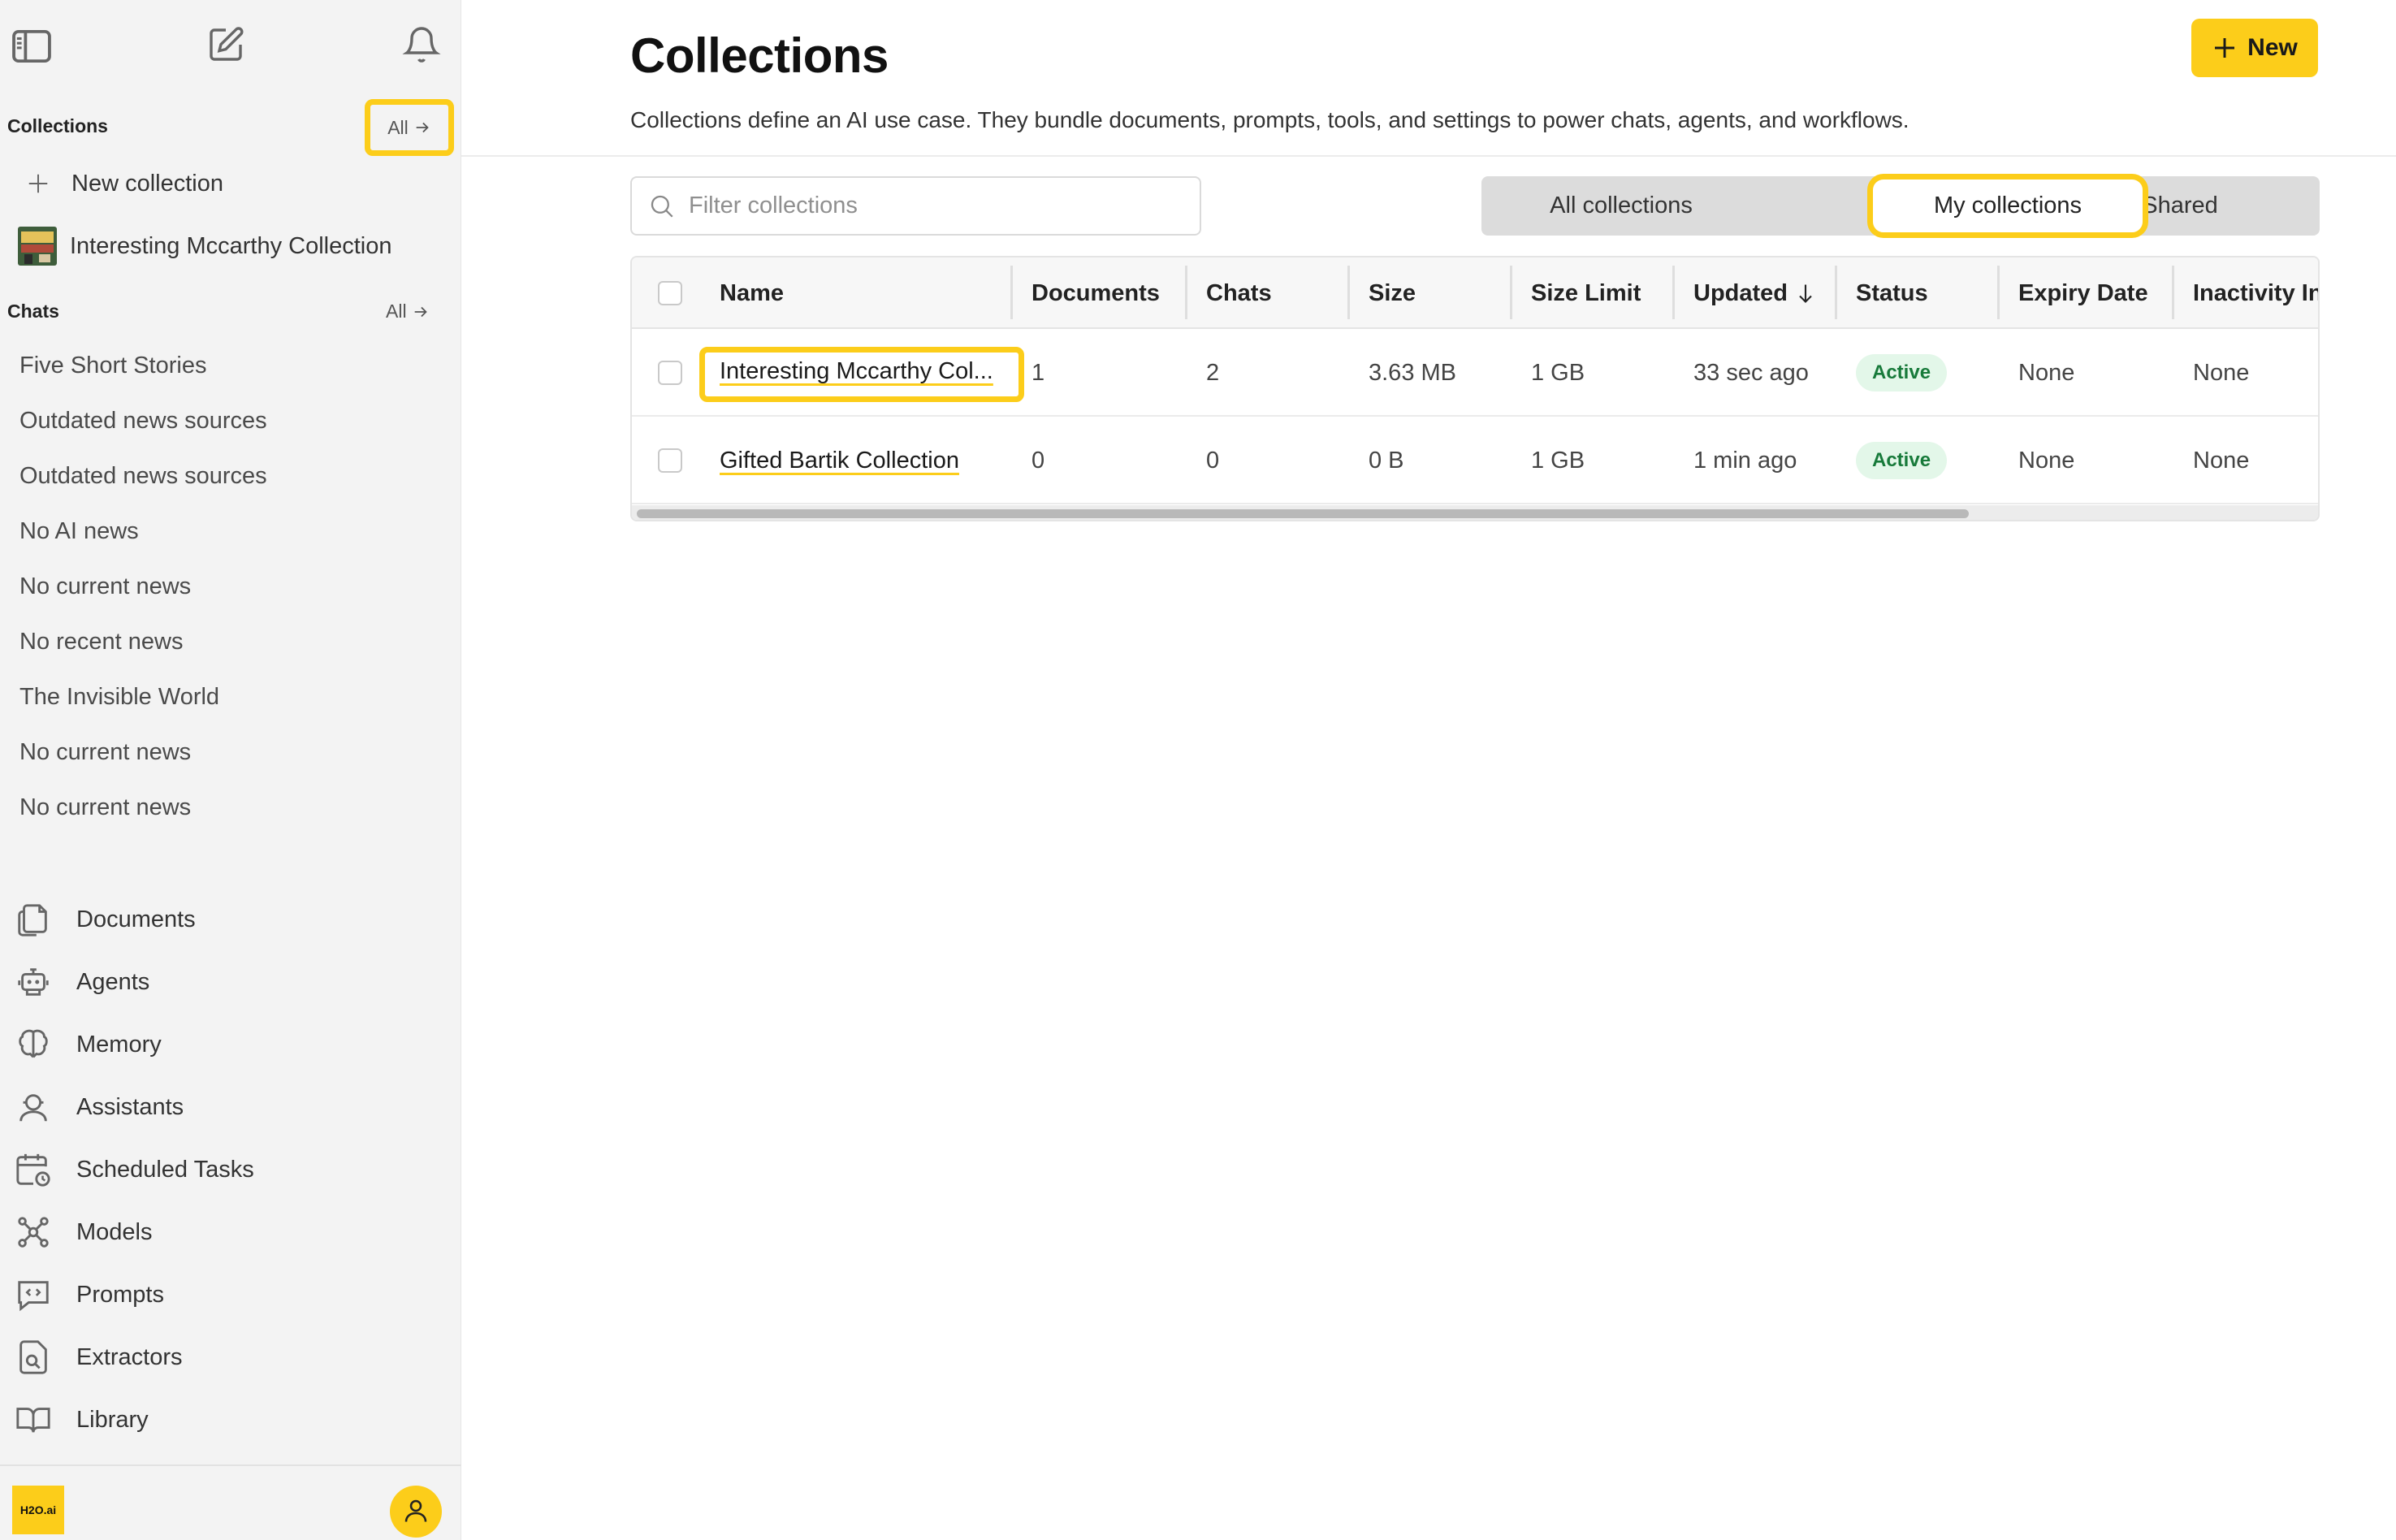 The width and height of the screenshot is (2396, 1540). I want to click on nav-item-memory: Memory, so click(88, 1044).